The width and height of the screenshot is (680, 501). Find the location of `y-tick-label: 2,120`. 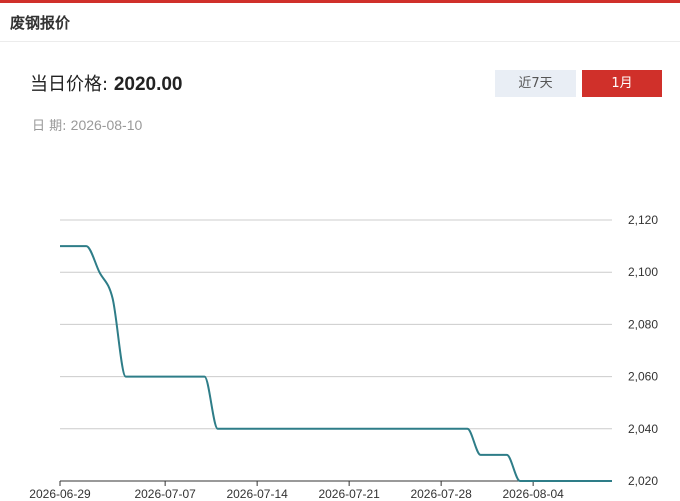

y-tick-label: 2,120 is located at coordinates (643, 220).